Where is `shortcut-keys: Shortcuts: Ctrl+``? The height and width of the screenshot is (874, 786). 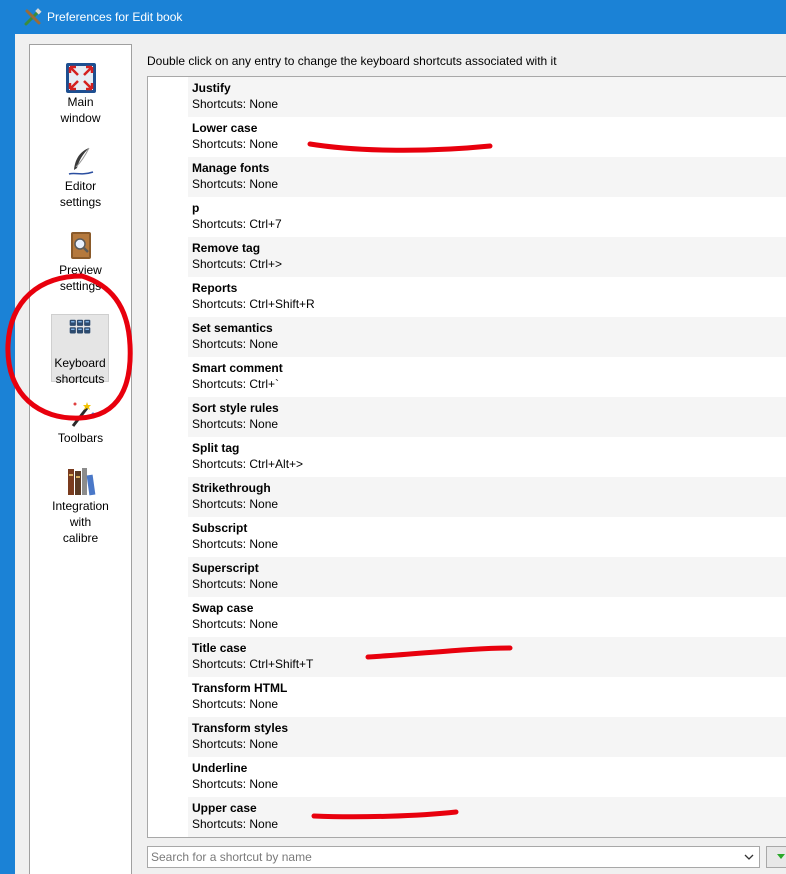 shortcut-keys: Shortcuts: Ctrl+` is located at coordinates (236, 384).